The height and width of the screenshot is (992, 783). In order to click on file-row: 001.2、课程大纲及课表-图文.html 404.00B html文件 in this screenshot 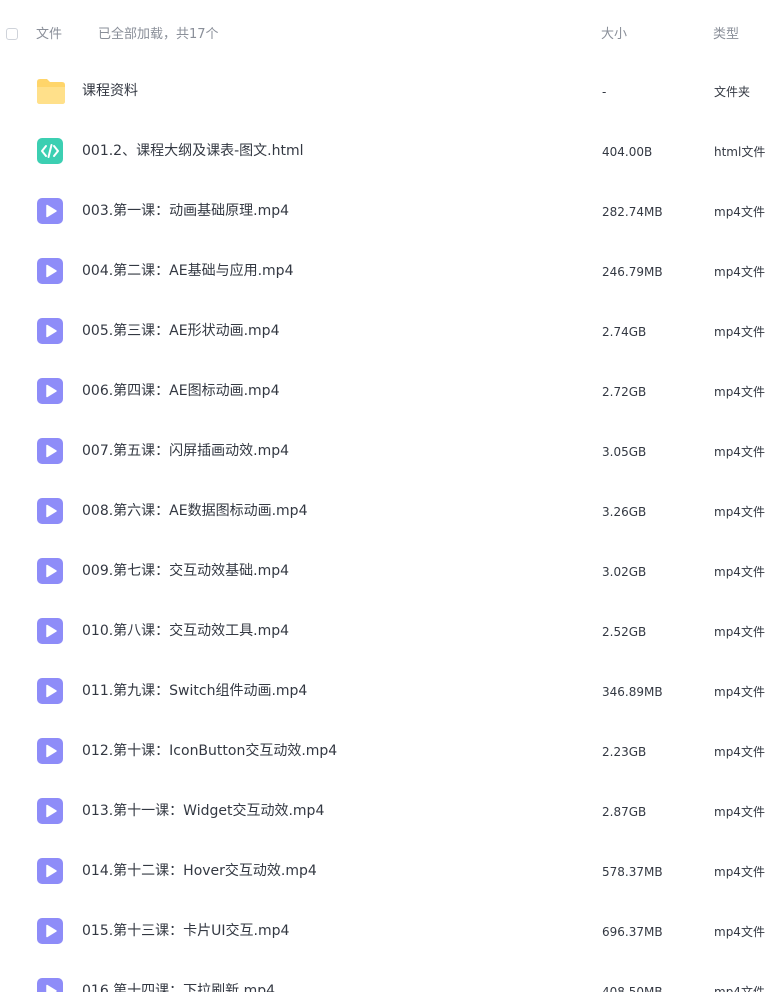, I will do `click(391, 152)`.